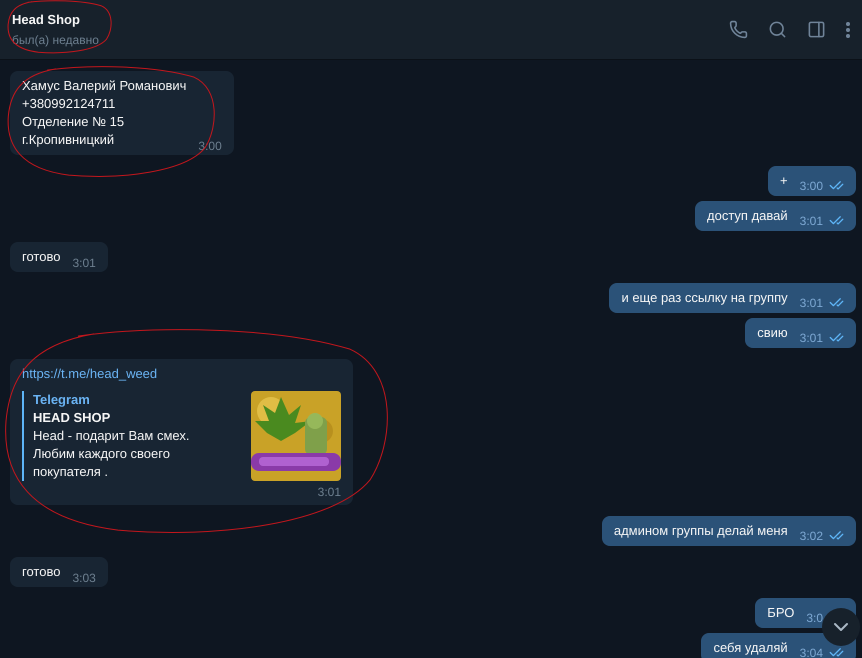 This screenshot has height=658, width=862. Describe the element at coordinates (704, 298) in the screenshot. I see `message-text: и еще раз ссылку на группу` at that location.